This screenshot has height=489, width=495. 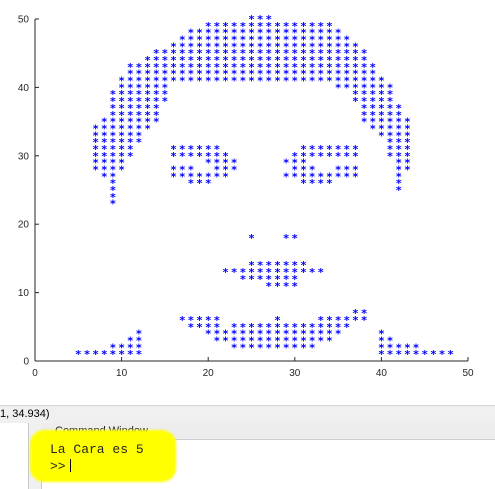 I want to click on text-cursor, so click(x=70, y=465).